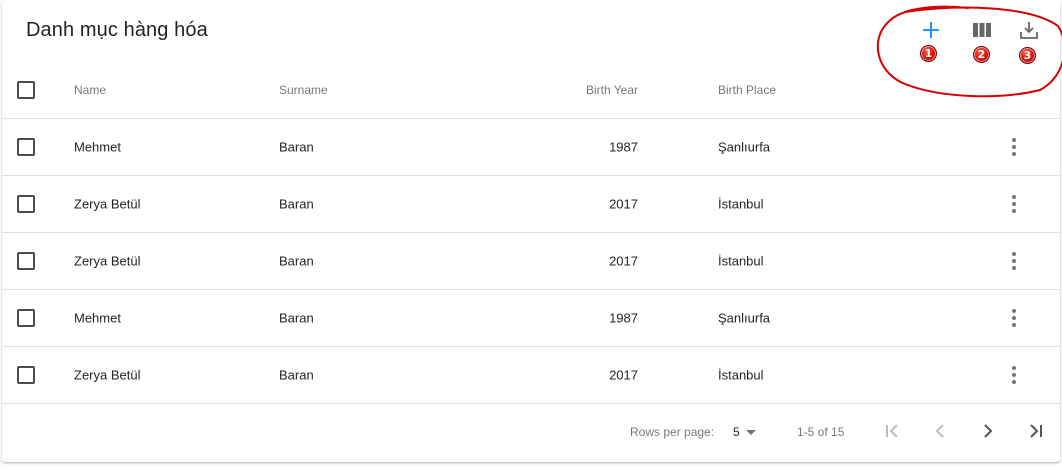 Image resolution: width=1062 pixels, height=470 pixels. I want to click on last-page-button, so click(1036, 432).